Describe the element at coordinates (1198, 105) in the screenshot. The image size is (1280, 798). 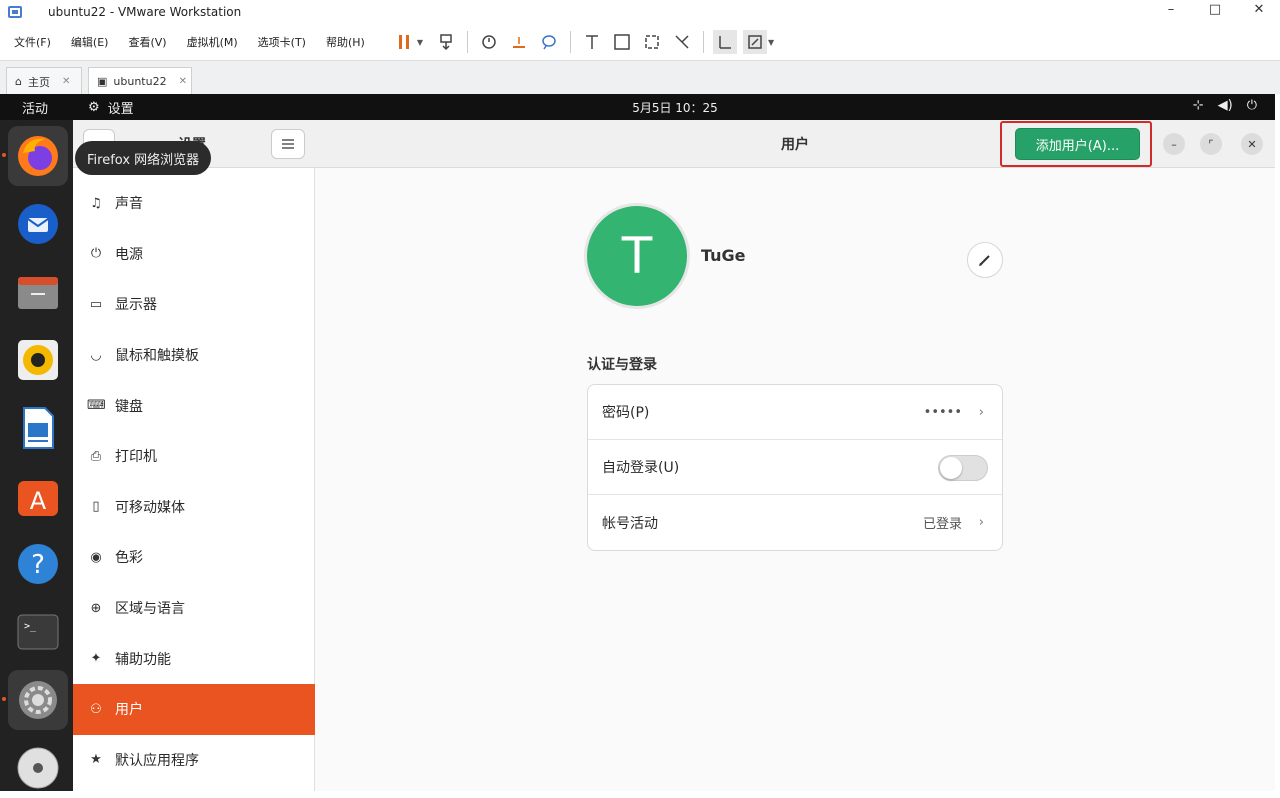
I see `network-icon: ⊹` at that location.